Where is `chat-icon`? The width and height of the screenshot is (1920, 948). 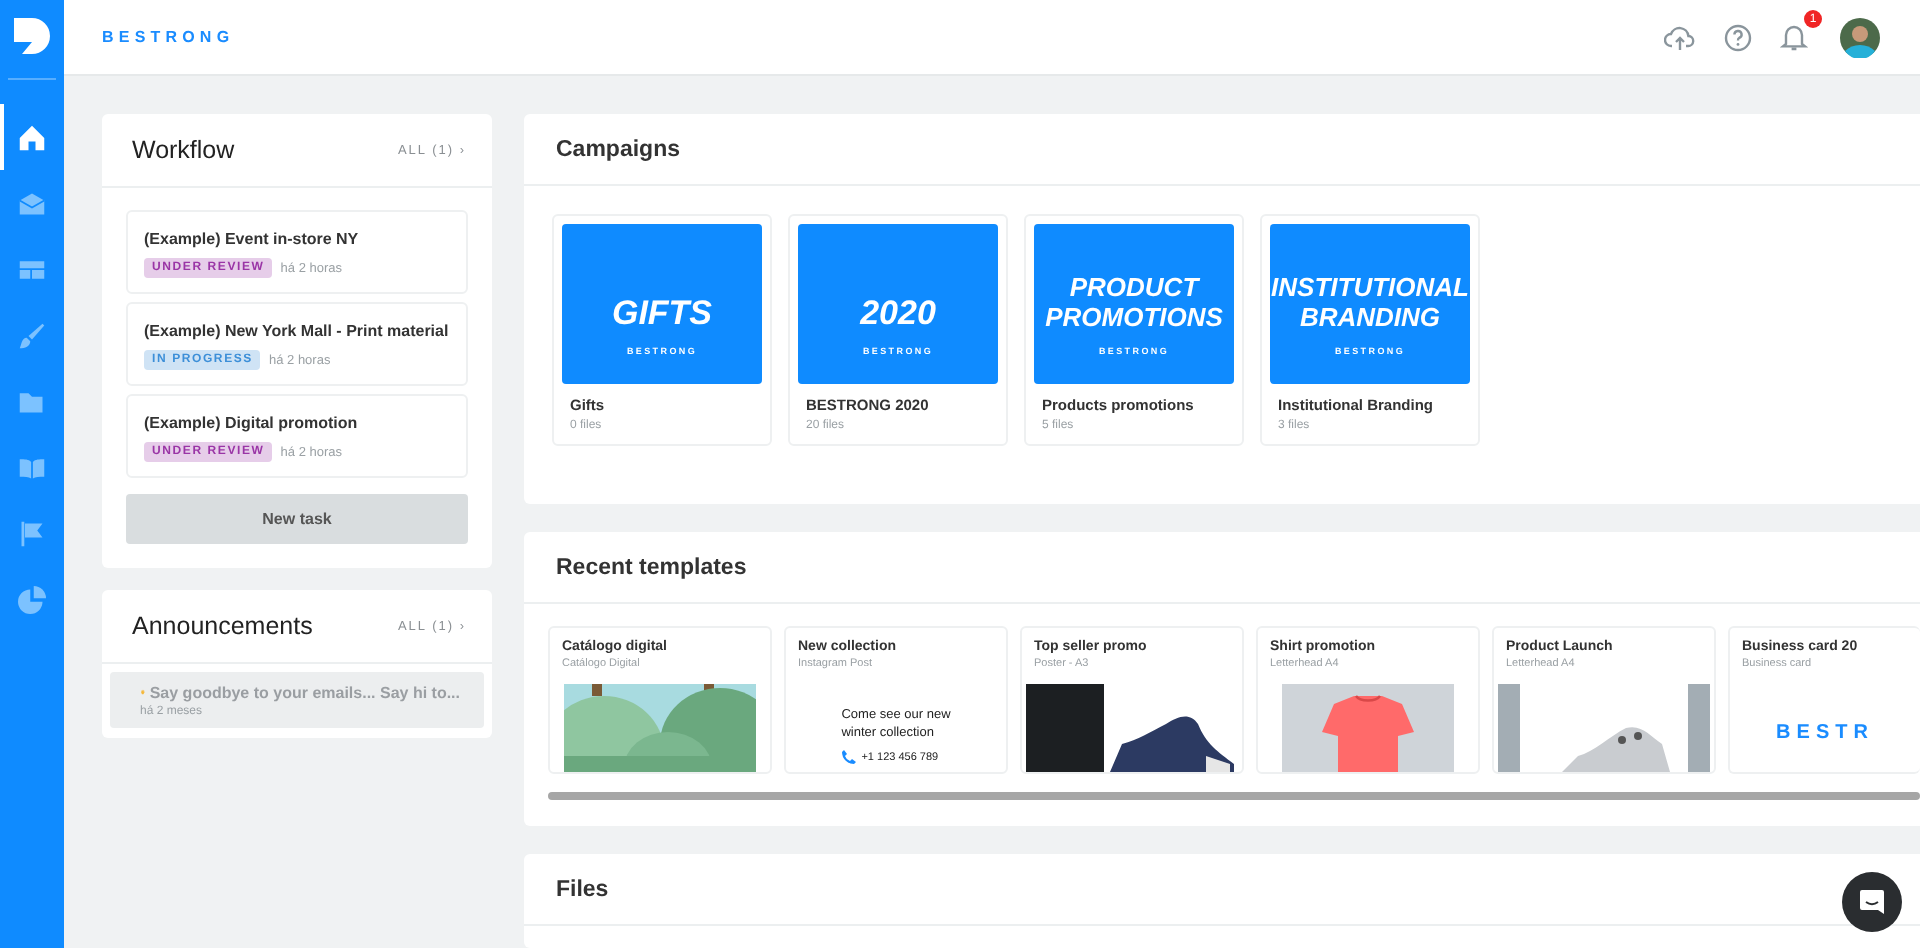 chat-icon is located at coordinates (1872, 902).